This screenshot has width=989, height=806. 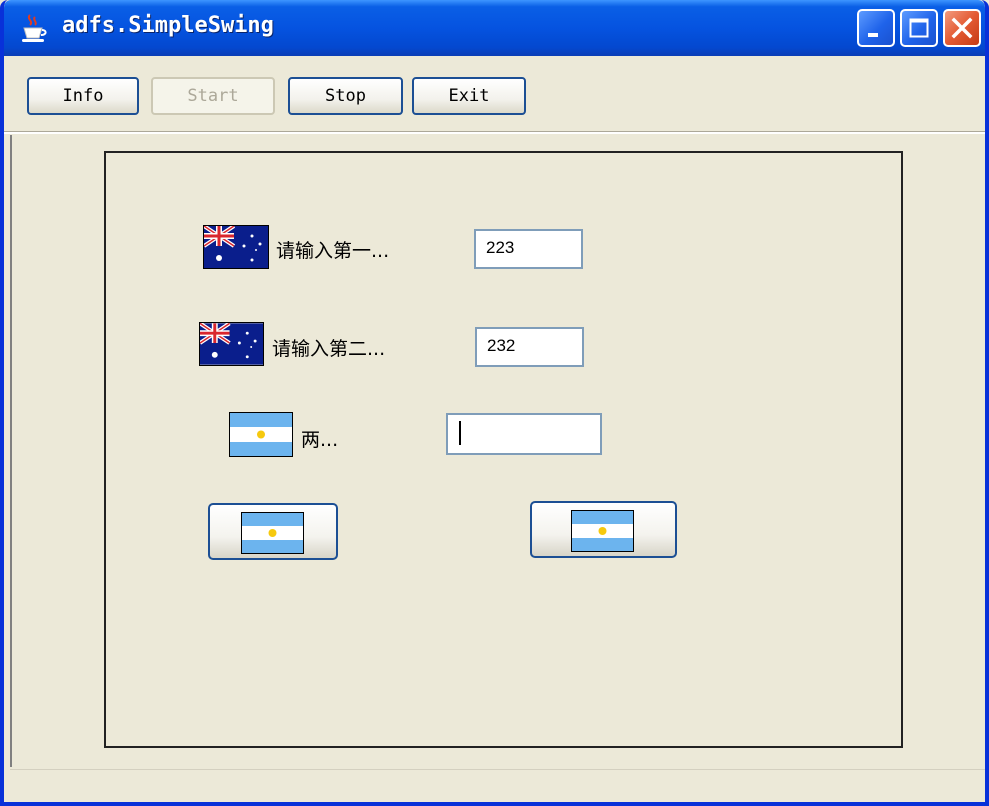 What do you see at coordinates (345, 96) in the screenshot?
I see `stop-button: Stop` at bounding box center [345, 96].